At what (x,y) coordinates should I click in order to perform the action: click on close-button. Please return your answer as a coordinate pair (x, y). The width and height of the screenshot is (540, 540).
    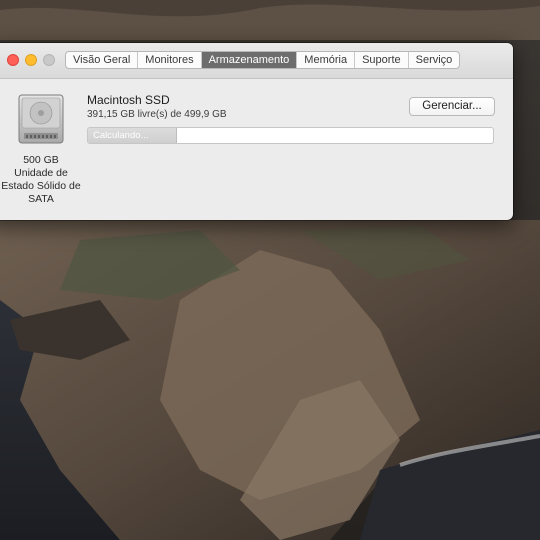
    Looking at the image, I should click on (13, 60).